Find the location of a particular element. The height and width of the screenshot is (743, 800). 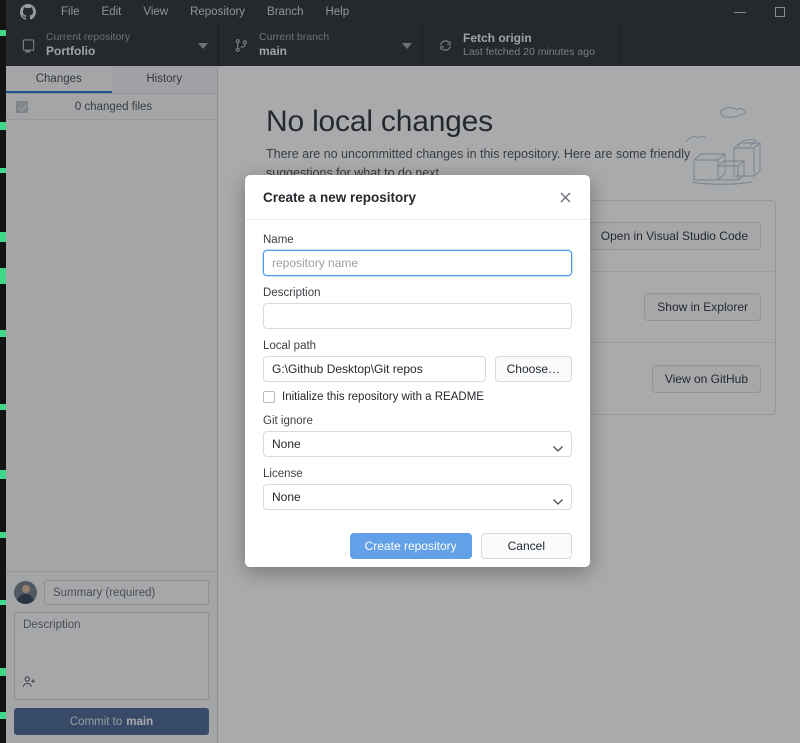

dialog-header: Create a new repository is located at coordinates (417, 197).